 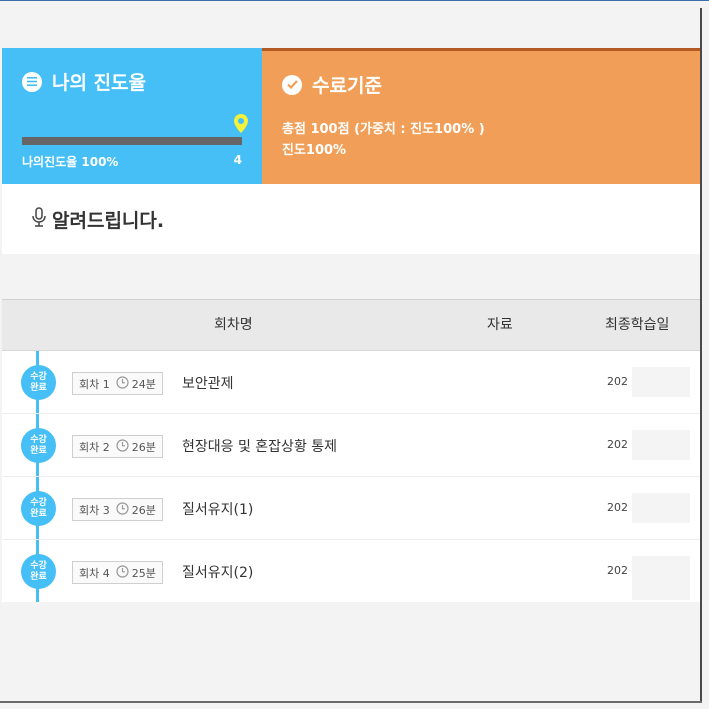 I want to click on criteria-details: 총점 100점 (가중치 : 진도100% ) 진도100%, so click(x=383, y=140).